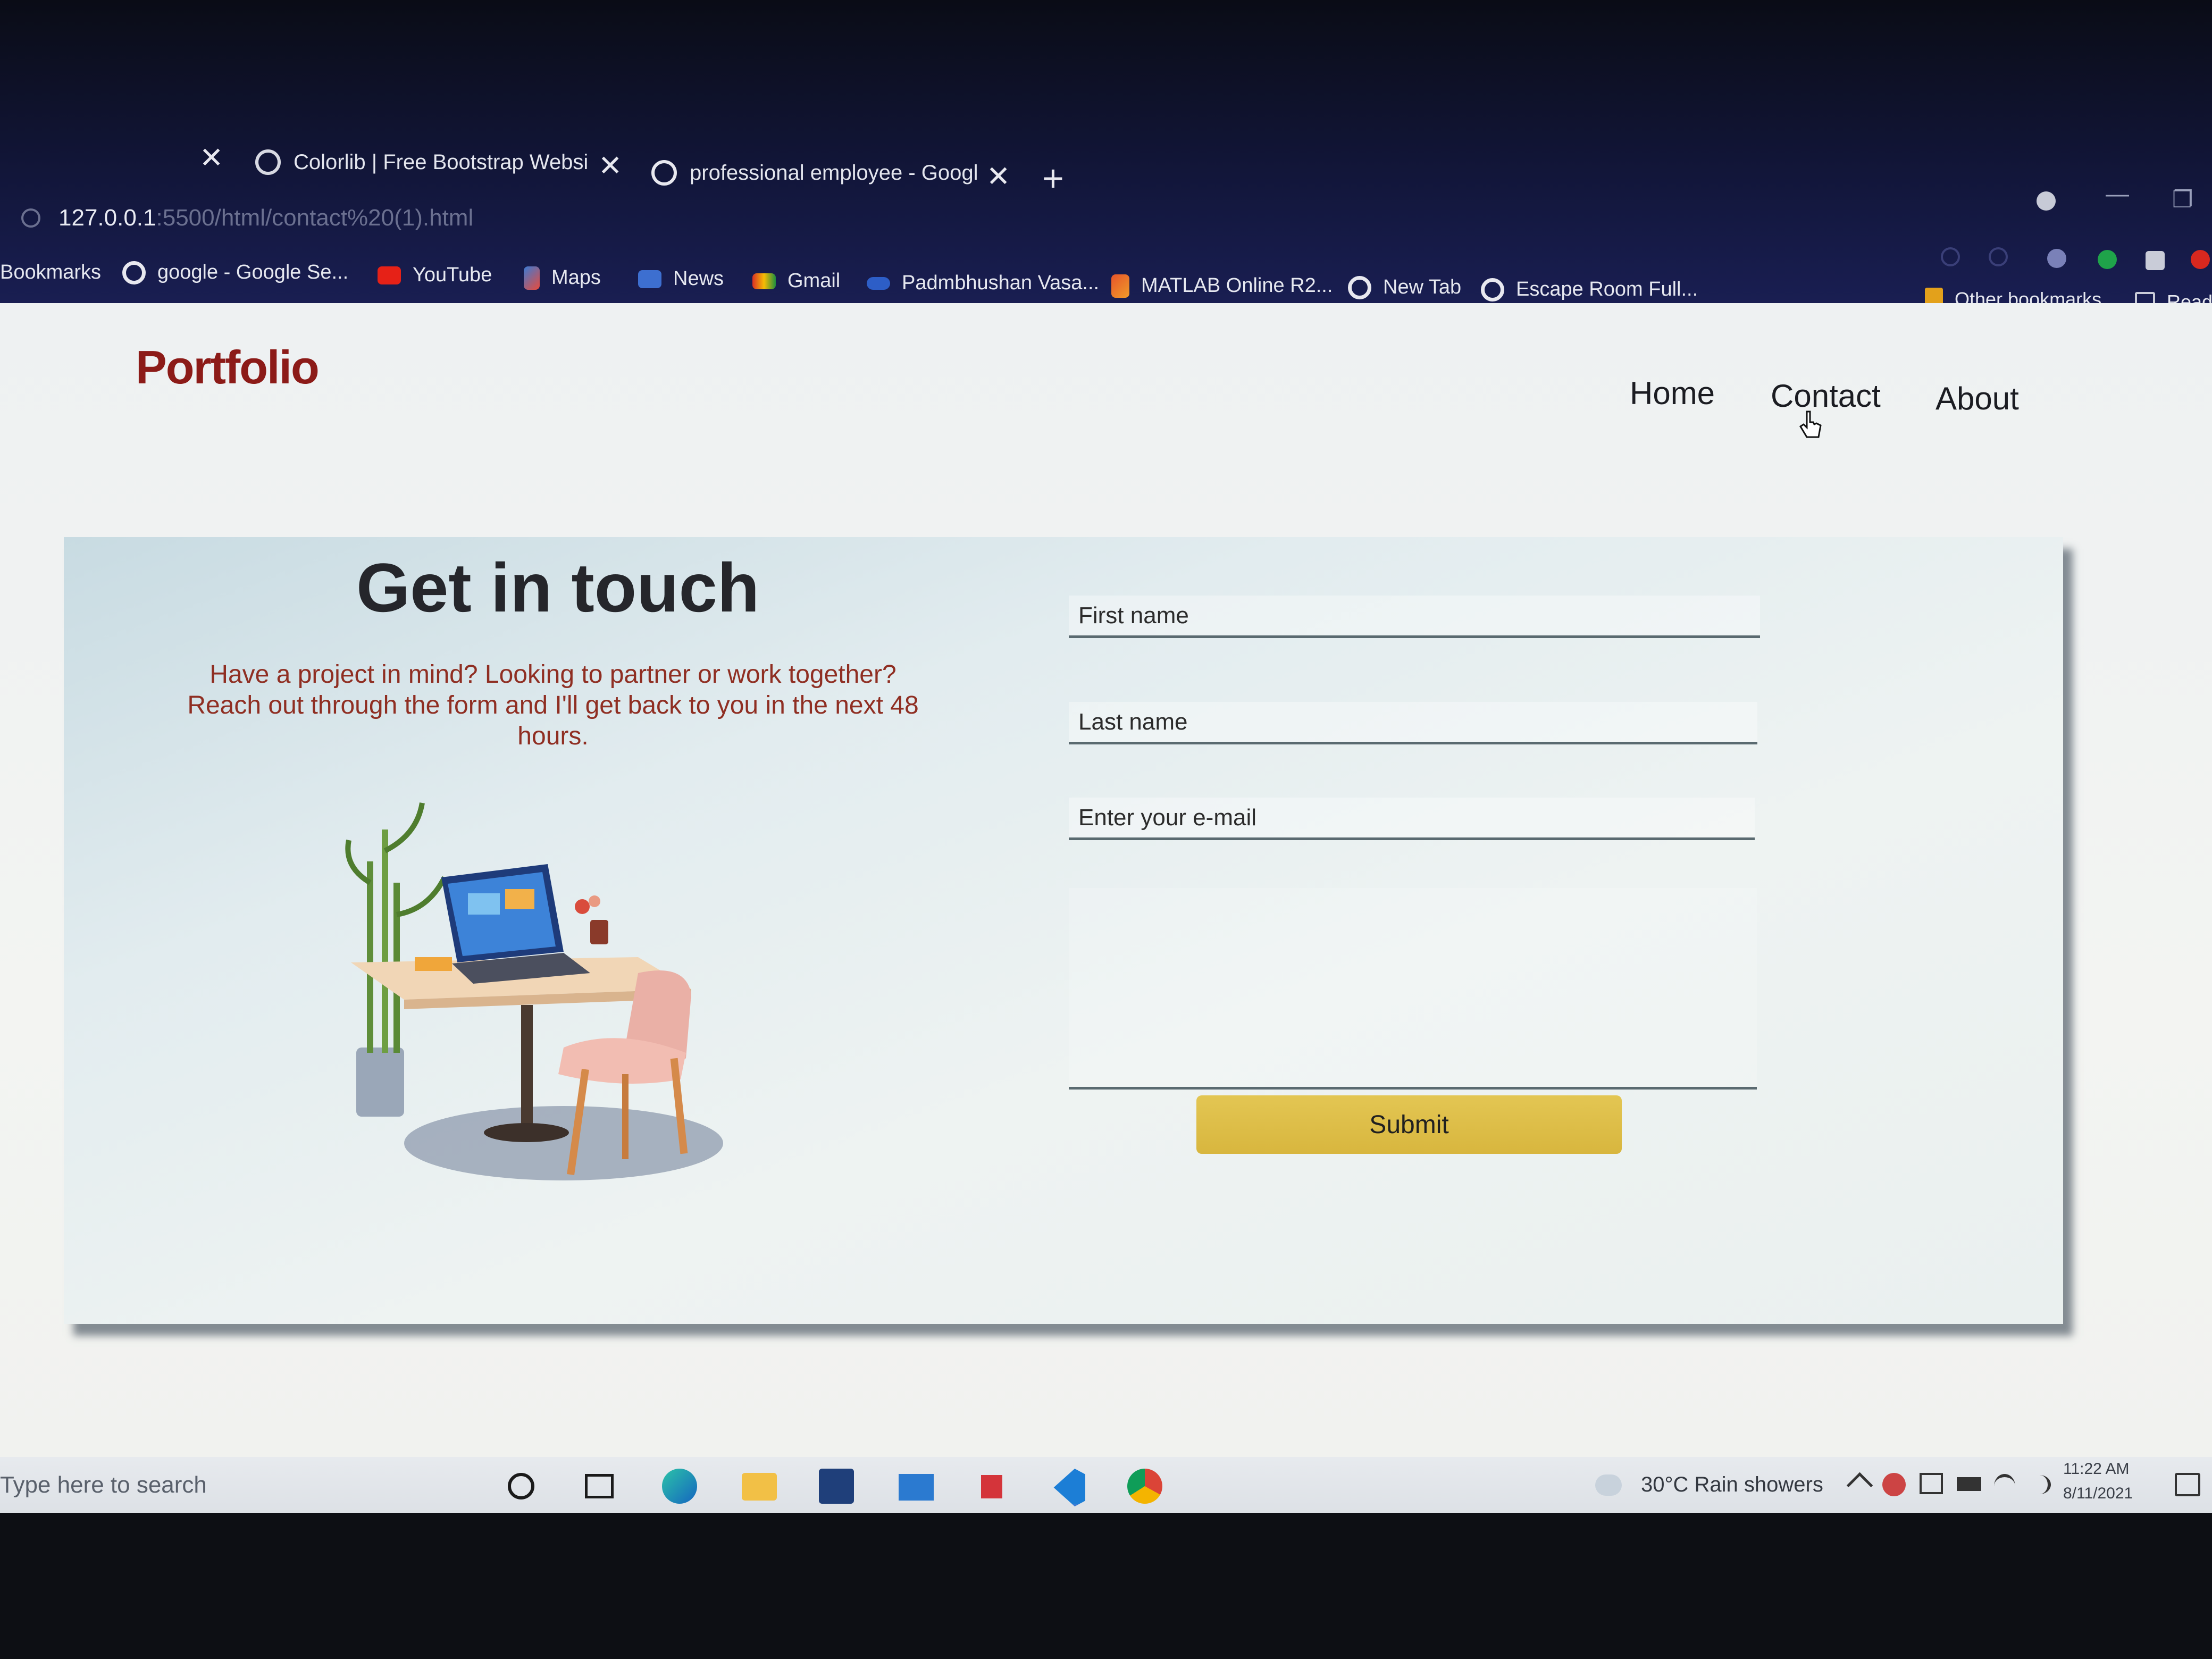  What do you see at coordinates (599, 1486) in the screenshot?
I see `task-view-icon` at bounding box center [599, 1486].